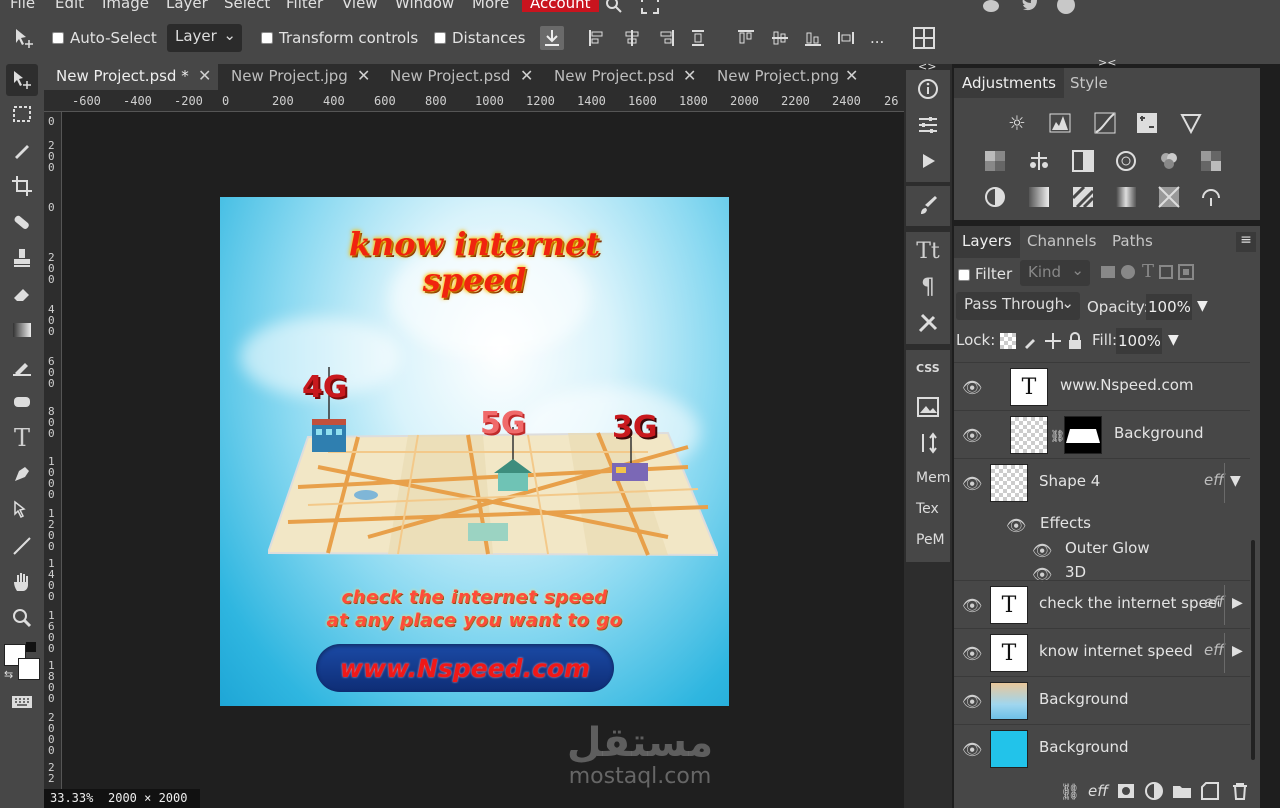 This screenshot has width=1280, height=808. I want to click on link-icon: ⛓, so click(1057, 436).